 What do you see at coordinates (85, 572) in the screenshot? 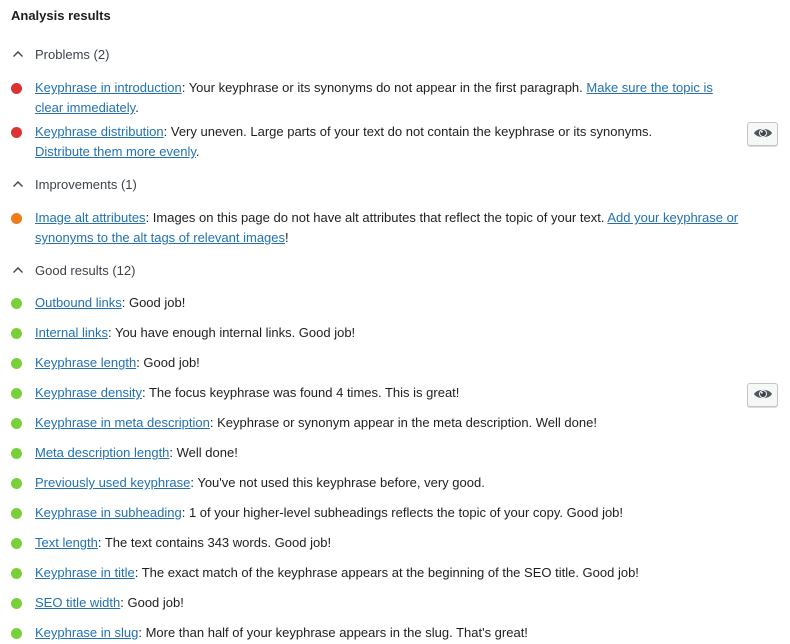
I see `result-link: Keyphrase in title` at bounding box center [85, 572].